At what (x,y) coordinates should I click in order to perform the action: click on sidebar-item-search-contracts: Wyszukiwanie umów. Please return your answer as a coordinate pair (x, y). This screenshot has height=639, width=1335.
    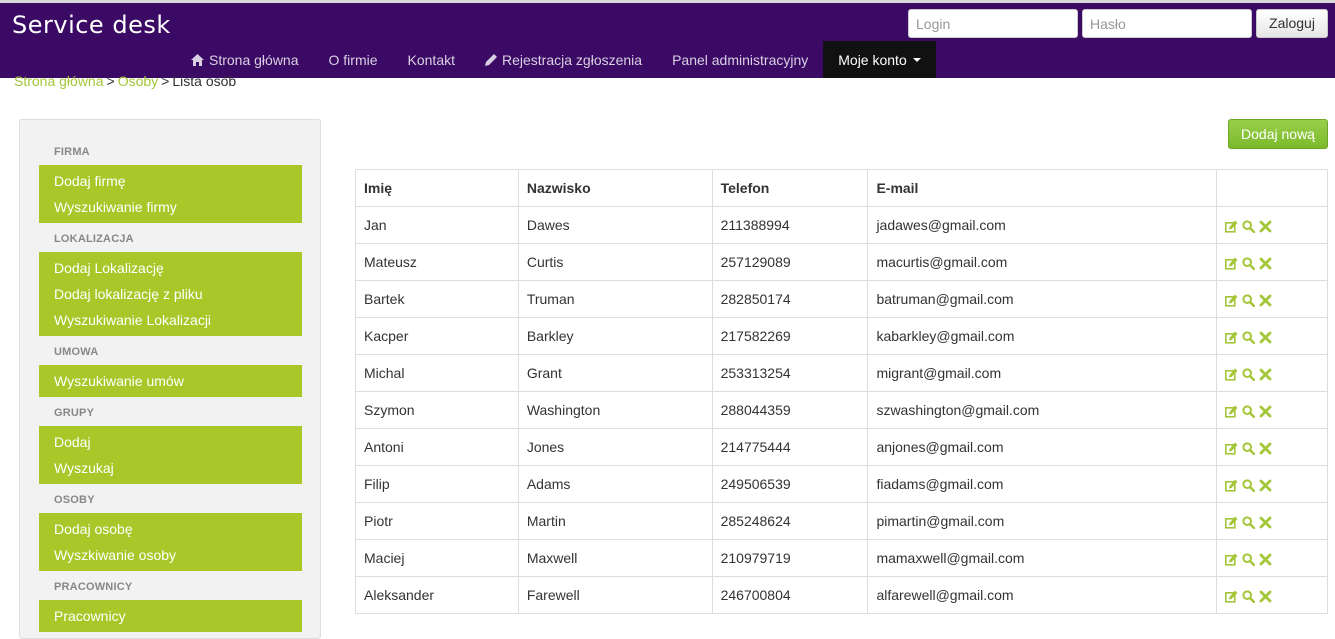
    Looking at the image, I should click on (170, 381).